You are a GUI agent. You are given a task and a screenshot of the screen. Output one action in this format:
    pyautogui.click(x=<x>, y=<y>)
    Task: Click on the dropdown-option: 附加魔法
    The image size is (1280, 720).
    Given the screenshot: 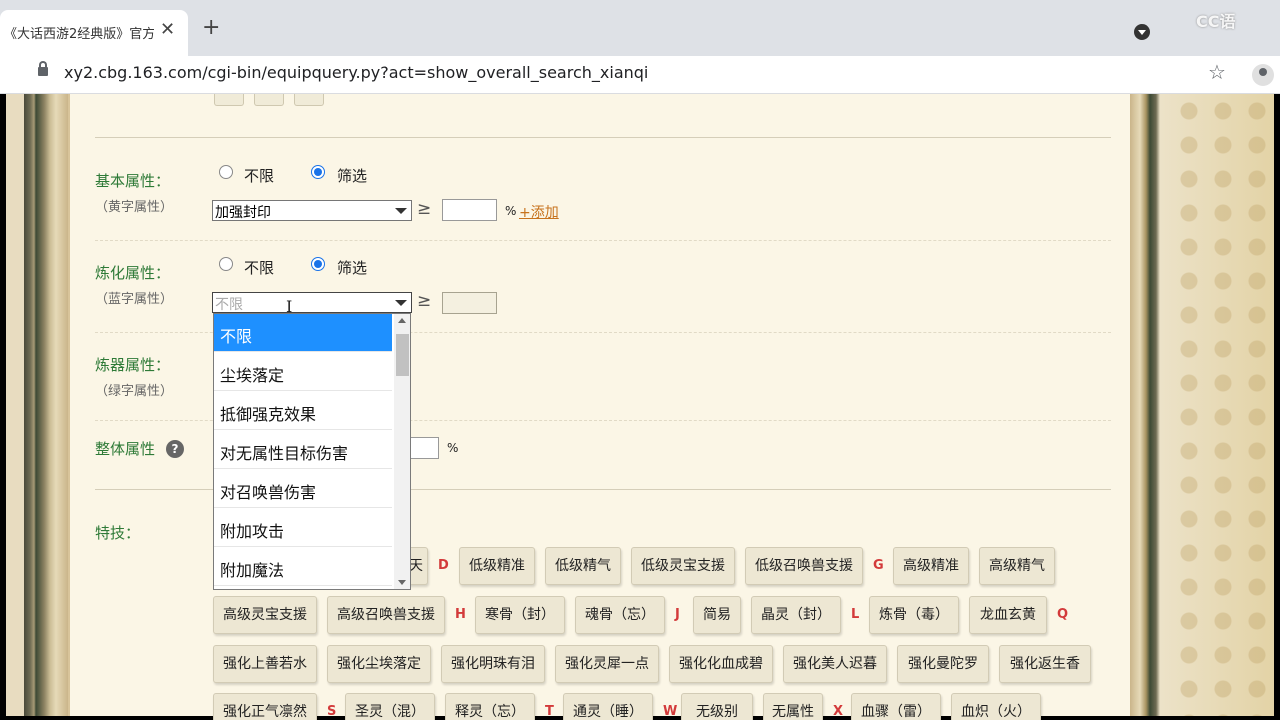 What is the action you would take?
    pyautogui.click(x=303, y=567)
    